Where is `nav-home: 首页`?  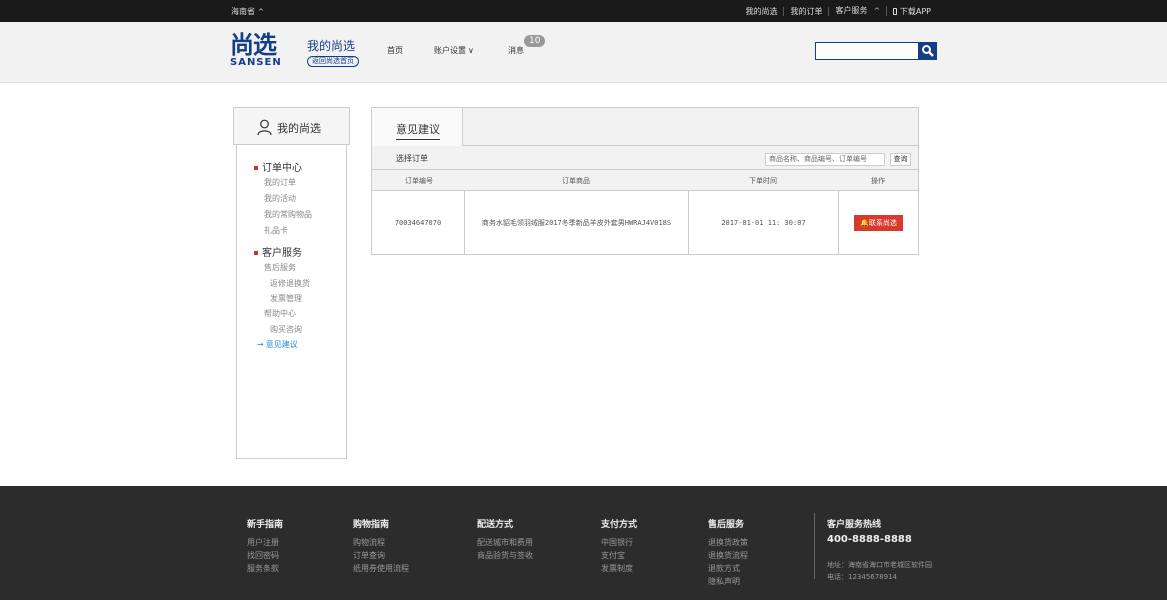 nav-home: 首页 is located at coordinates (395, 50).